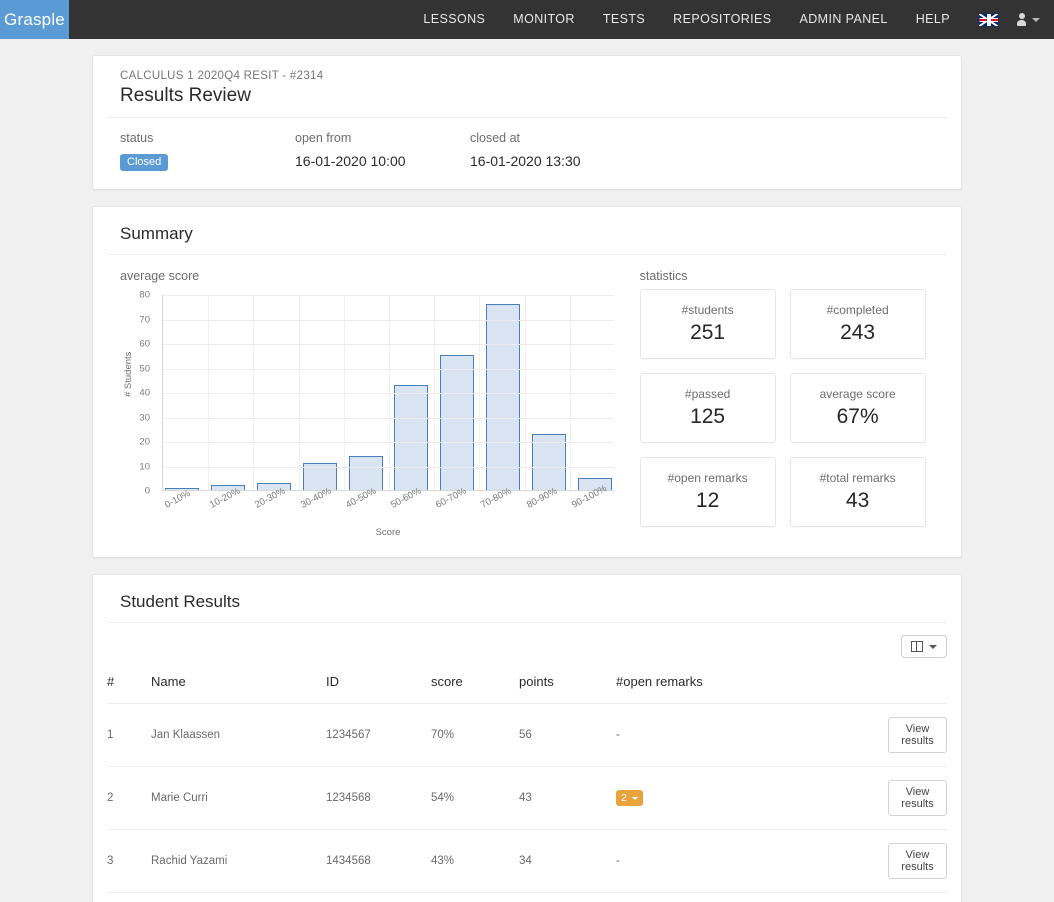 Image resolution: width=1054 pixels, height=902 pixels. Describe the element at coordinates (323, 138) in the screenshot. I see `meta-open-from-label: open from` at that location.